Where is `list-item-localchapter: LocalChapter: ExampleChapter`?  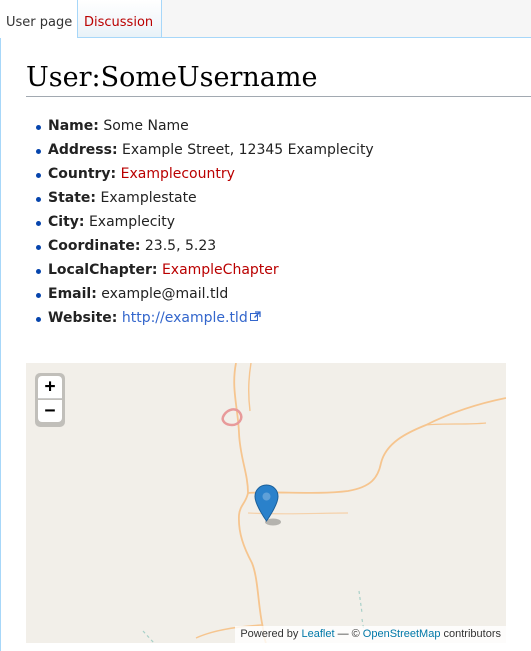 list-item-localchapter: LocalChapter: ExampleChapter is located at coordinates (205, 270).